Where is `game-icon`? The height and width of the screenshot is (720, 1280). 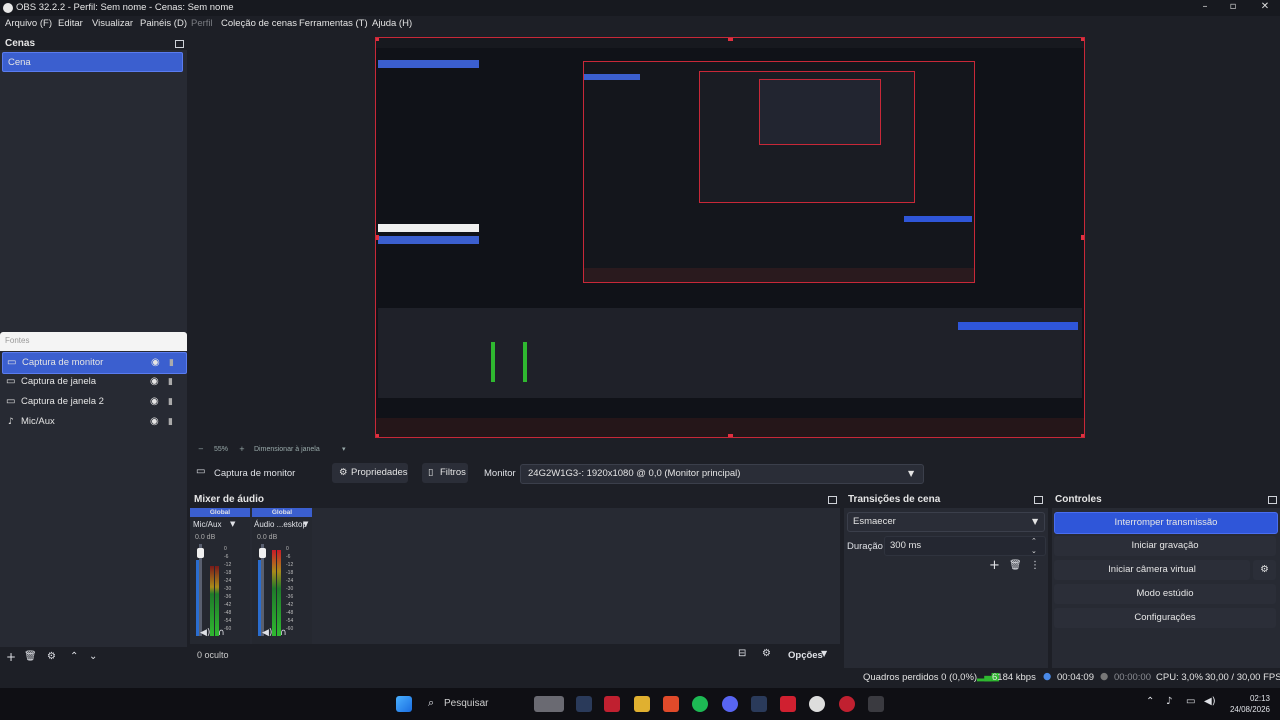 game-icon is located at coordinates (788, 704).